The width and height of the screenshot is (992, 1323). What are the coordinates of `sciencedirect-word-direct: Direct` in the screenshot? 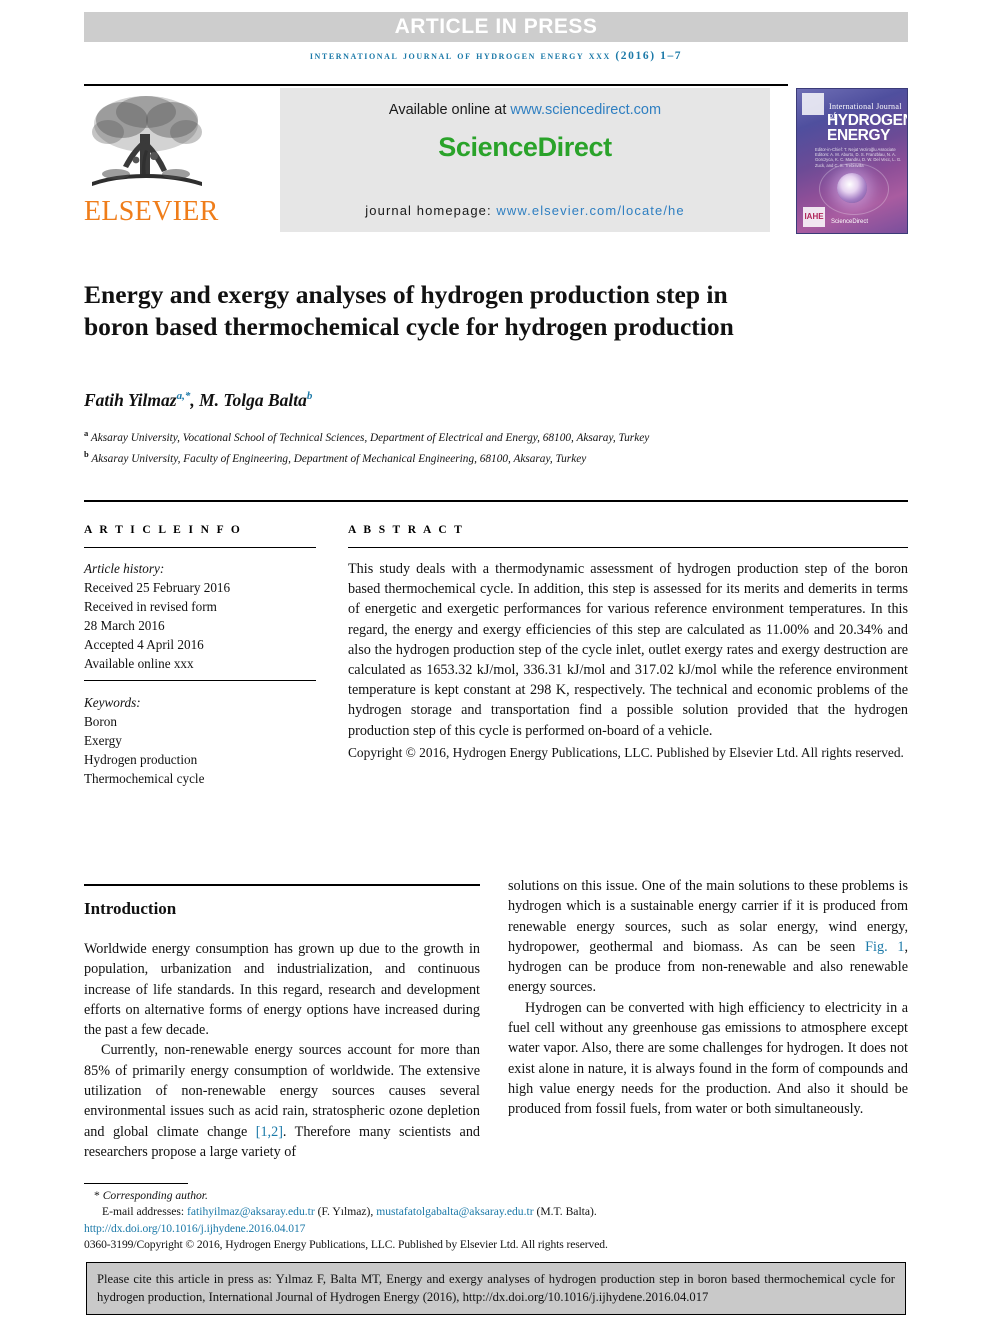 It's located at (575, 147).